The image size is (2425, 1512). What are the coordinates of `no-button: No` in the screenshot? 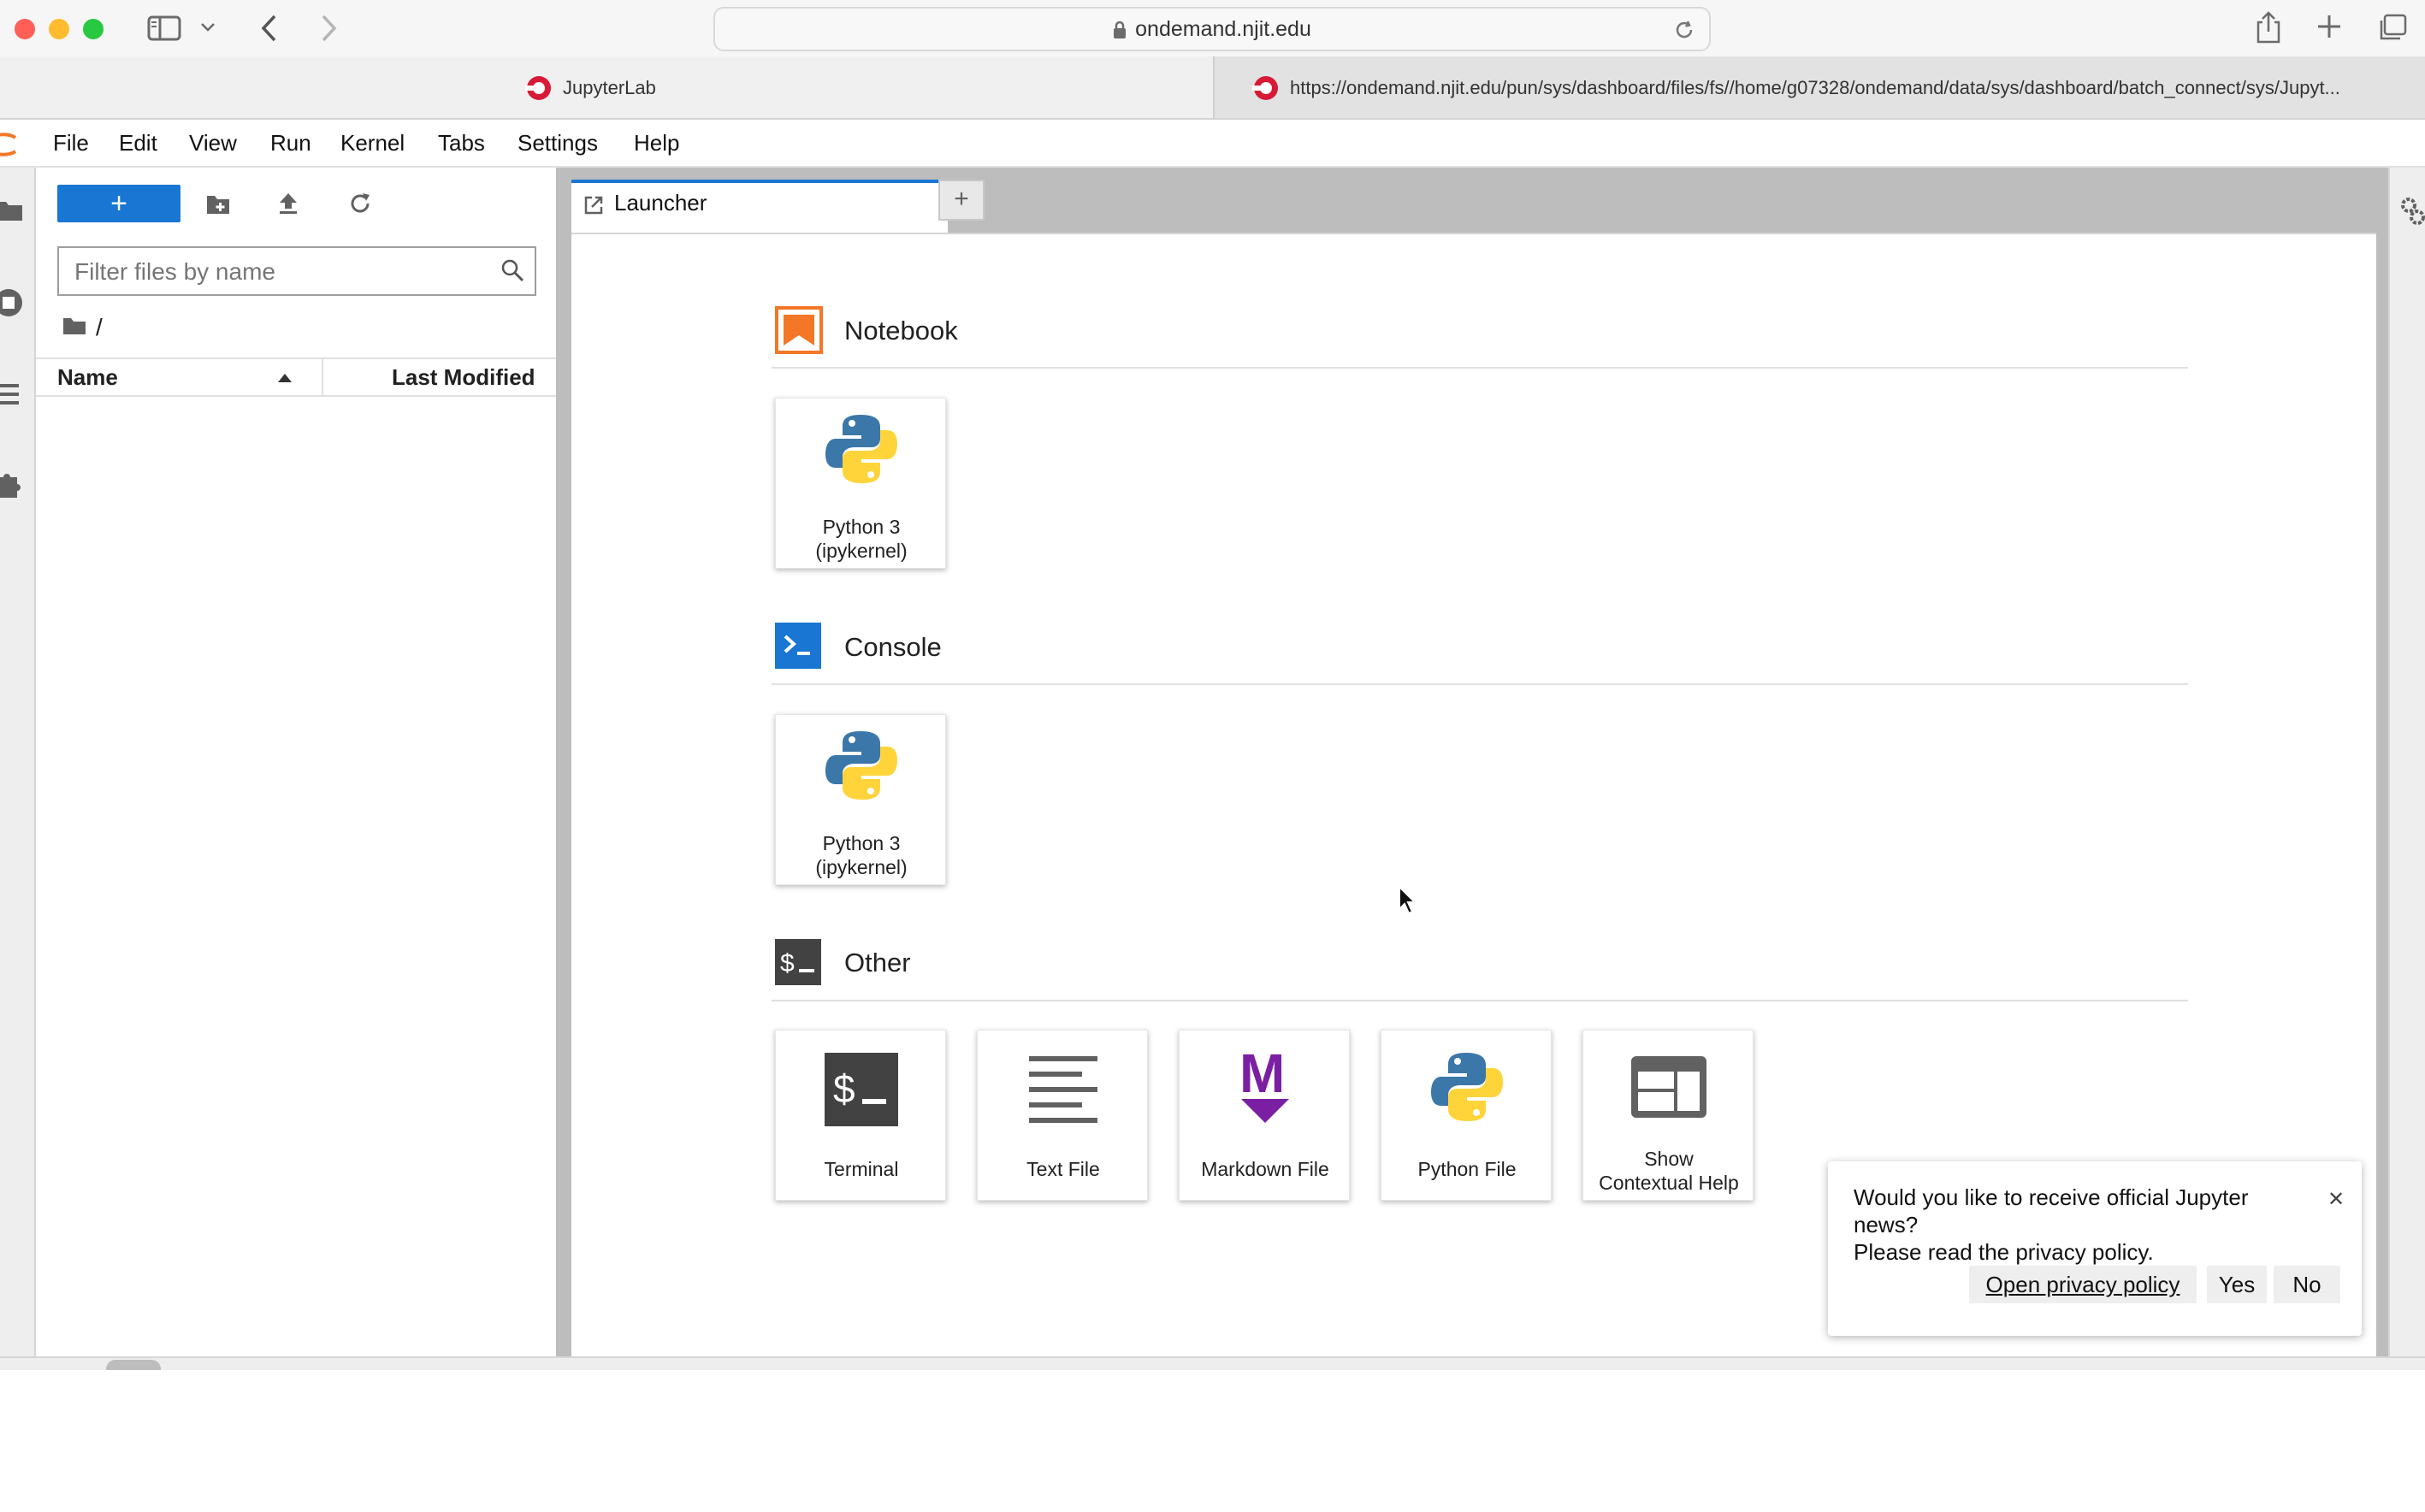 It's located at (2307, 1284).